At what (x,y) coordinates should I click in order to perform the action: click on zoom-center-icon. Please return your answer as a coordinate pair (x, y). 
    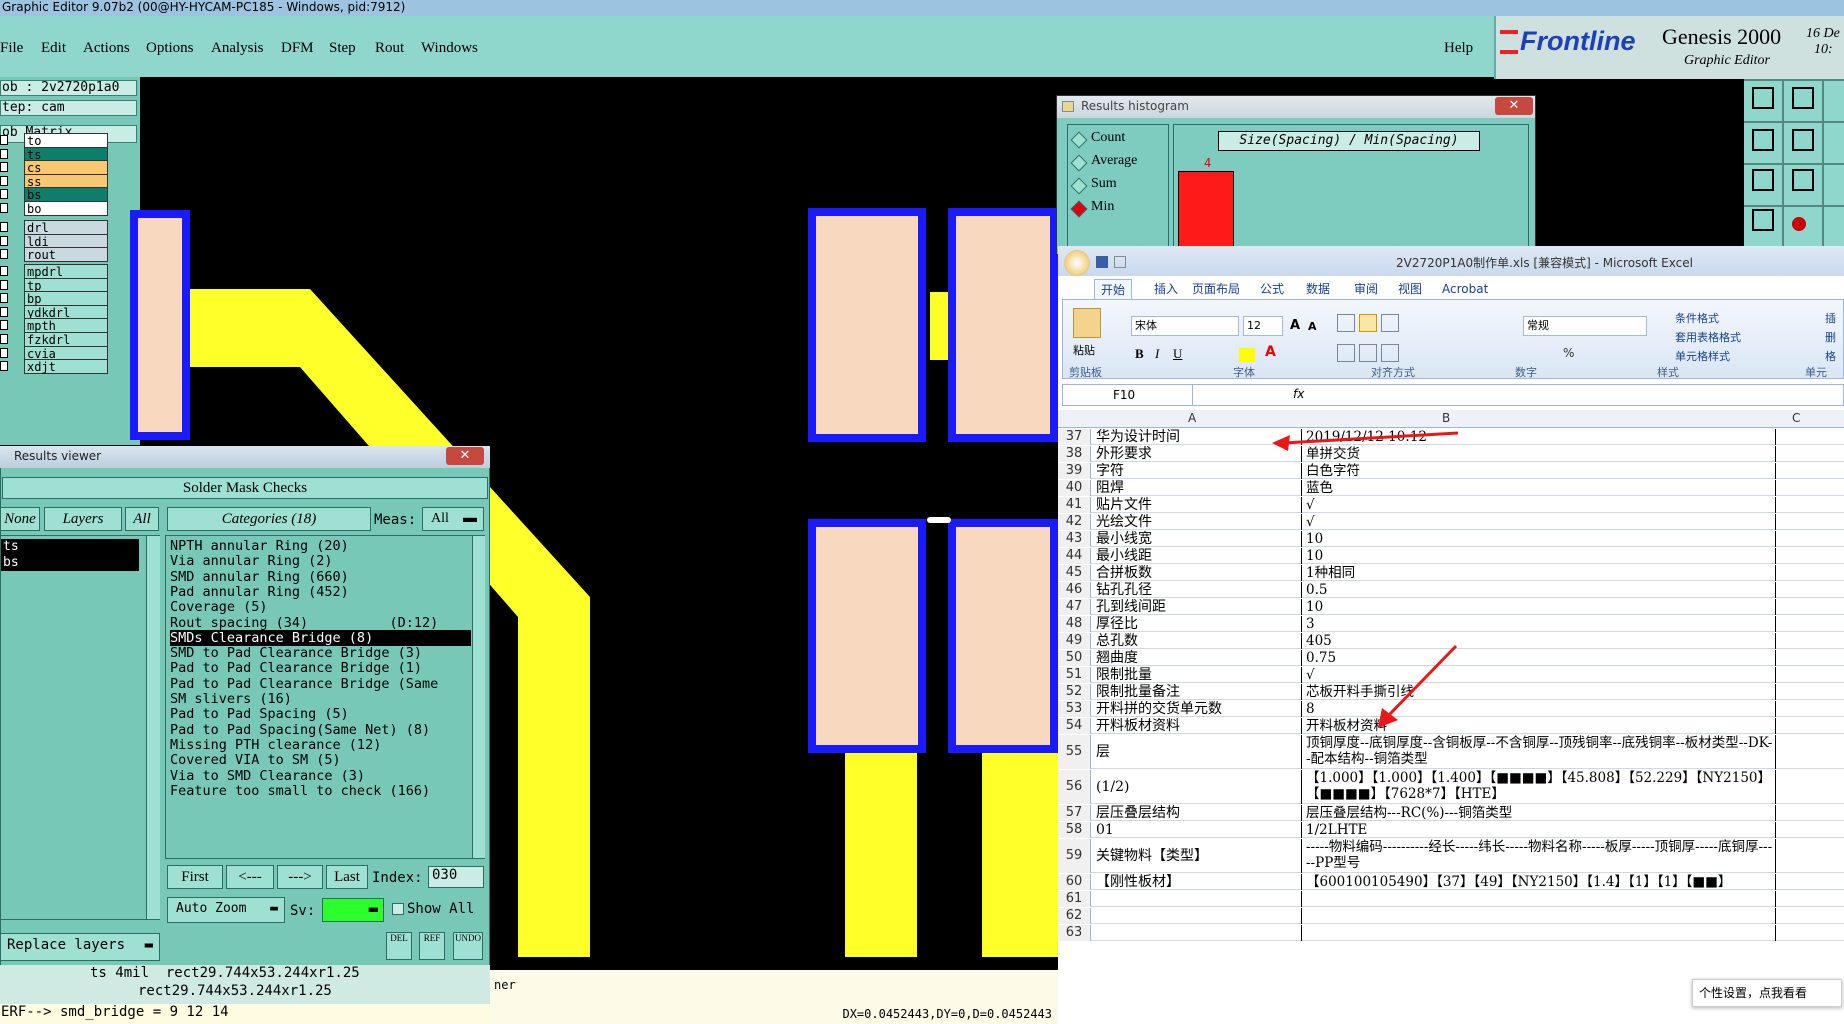
    Looking at the image, I should click on (1803, 180).